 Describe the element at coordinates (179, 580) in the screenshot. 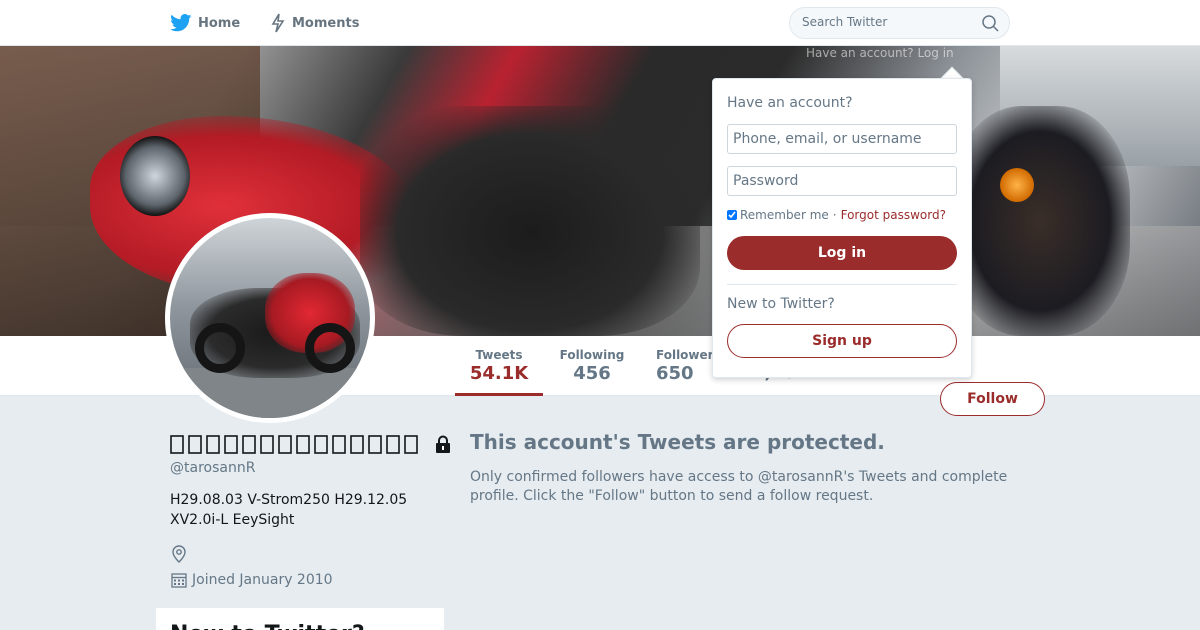

I see `calendar-icon` at that location.